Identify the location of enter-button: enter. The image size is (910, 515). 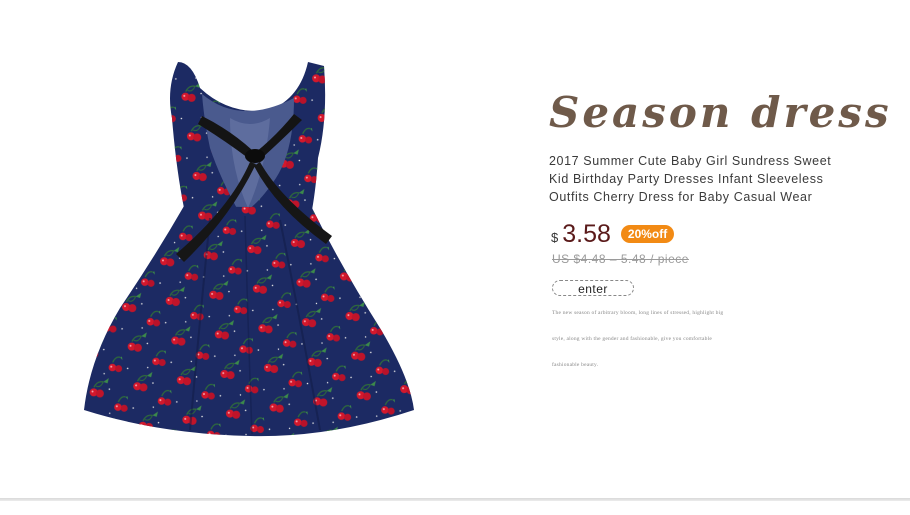
(593, 288).